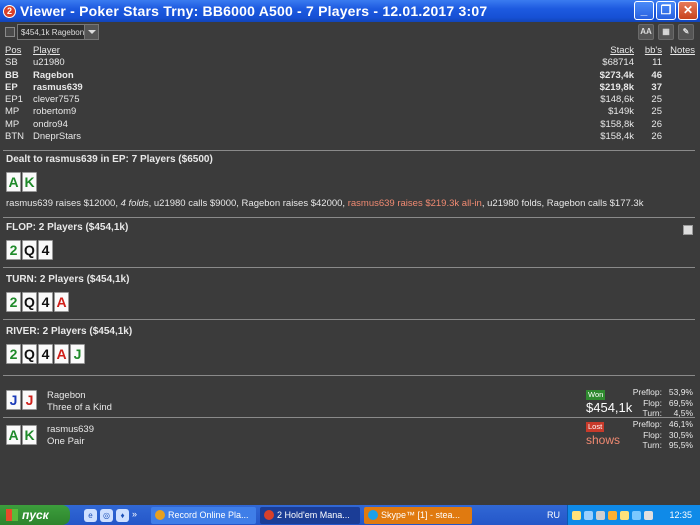  What do you see at coordinates (9, 11) in the screenshot?
I see `app-icon: 2` at bounding box center [9, 11].